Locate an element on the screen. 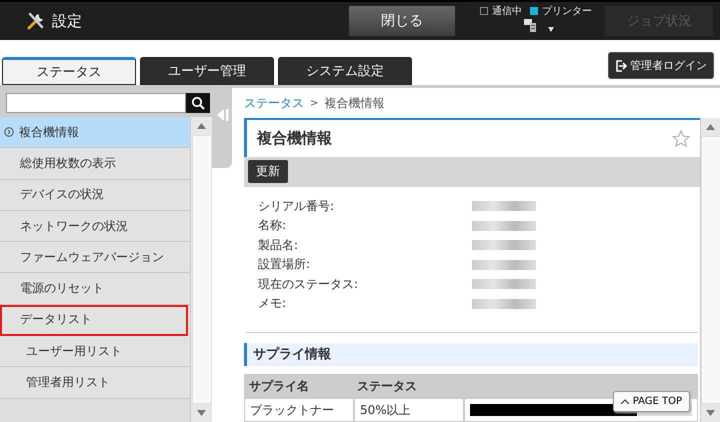 Image resolution: width=720 pixels, height=422 pixels. table-cell: 50%以上 is located at coordinates (409, 410).